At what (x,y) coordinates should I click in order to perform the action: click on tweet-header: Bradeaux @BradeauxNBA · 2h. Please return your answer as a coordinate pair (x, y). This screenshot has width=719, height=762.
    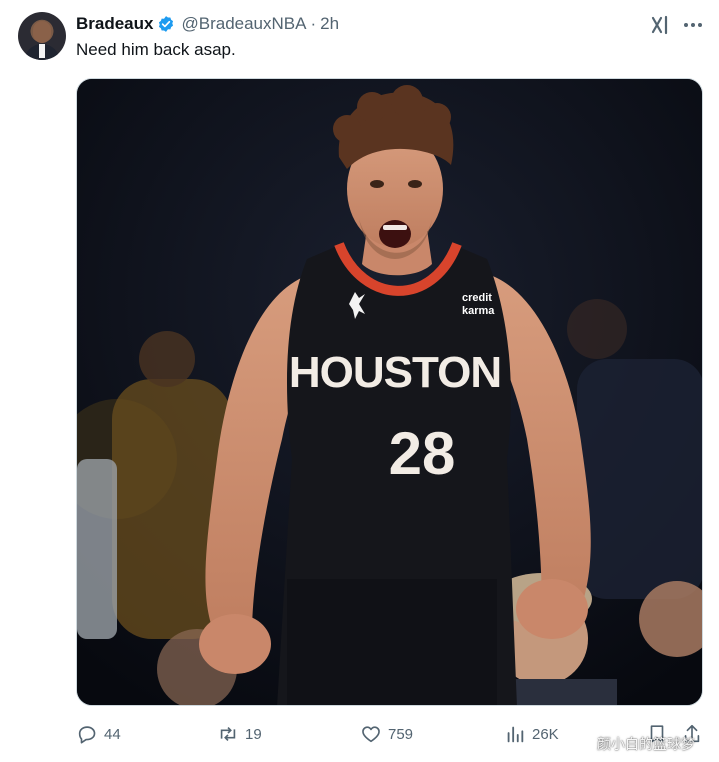
    Looking at the image, I should click on (207, 24).